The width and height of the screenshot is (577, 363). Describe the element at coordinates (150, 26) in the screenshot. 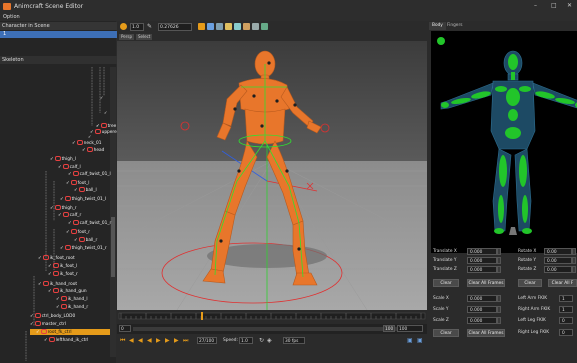

I see `pencil-icon: ✎` at that location.